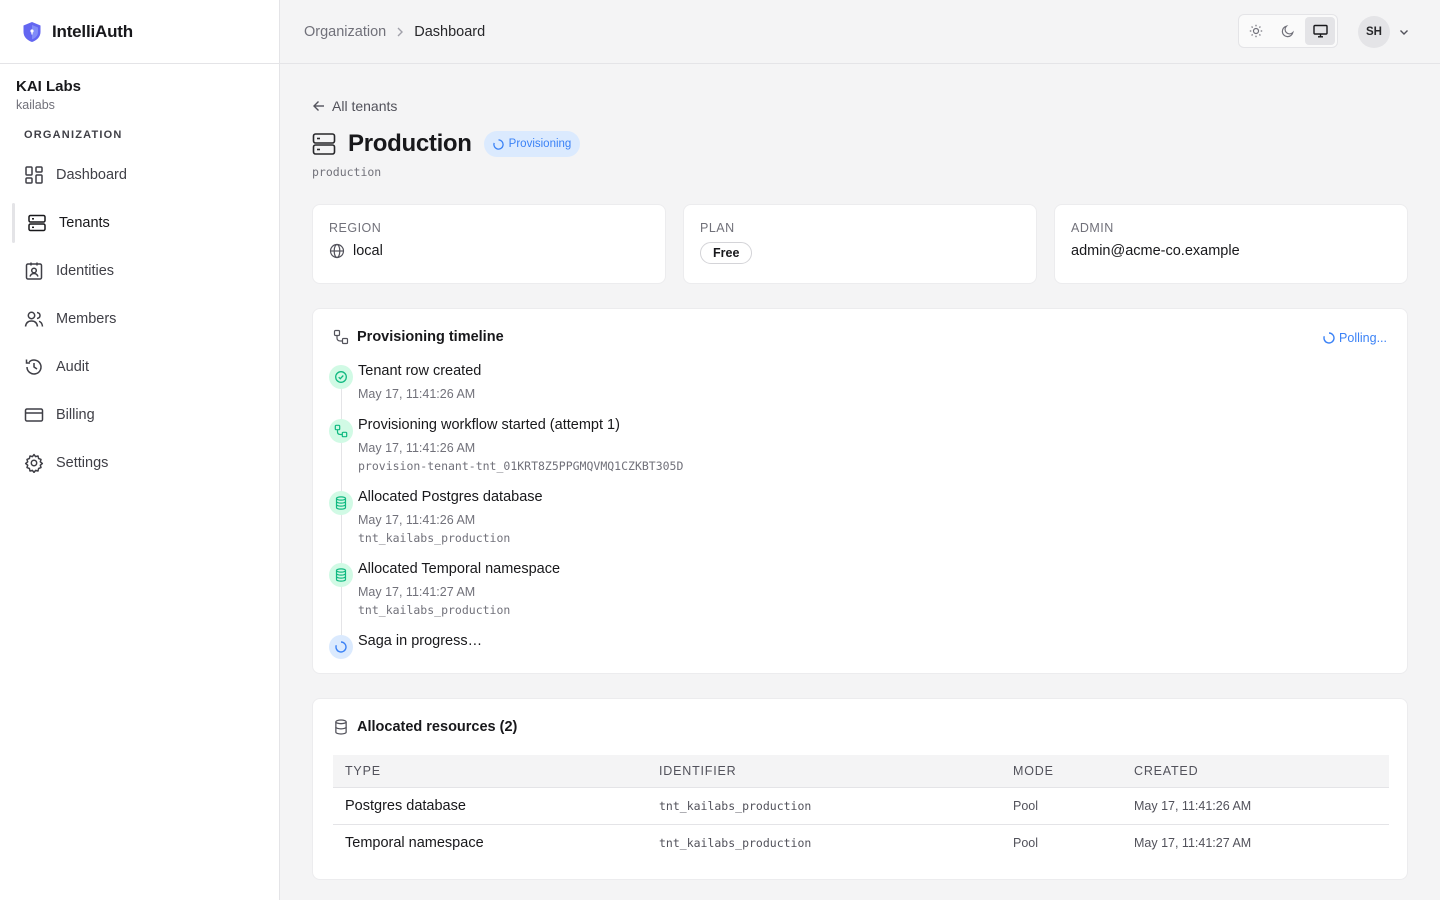  Describe the element at coordinates (450, 31) in the screenshot. I see `breadcrumb-current: Dashboard` at that location.